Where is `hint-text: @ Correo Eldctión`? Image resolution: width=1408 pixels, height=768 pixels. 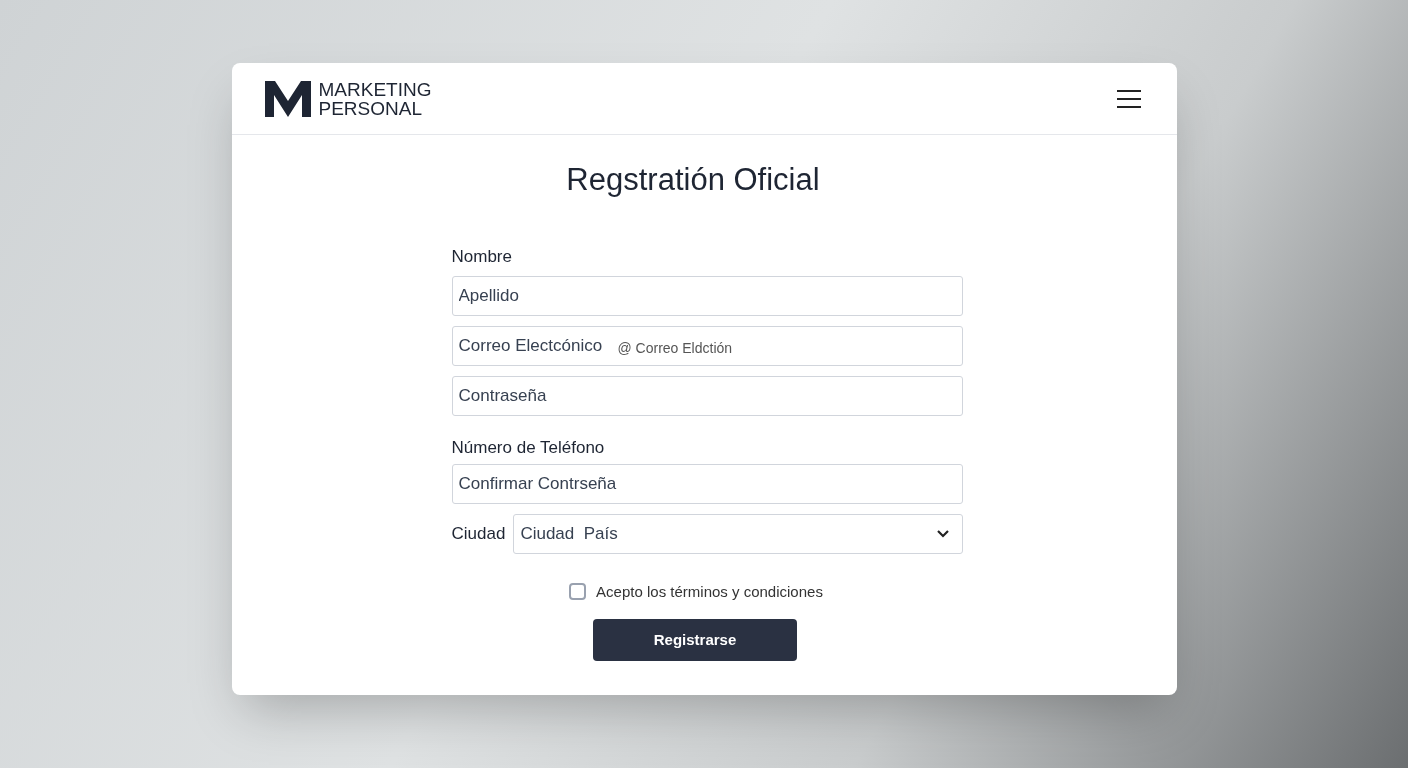
hint-text: @ Correo Eldctión is located at coordinates (675, 348).